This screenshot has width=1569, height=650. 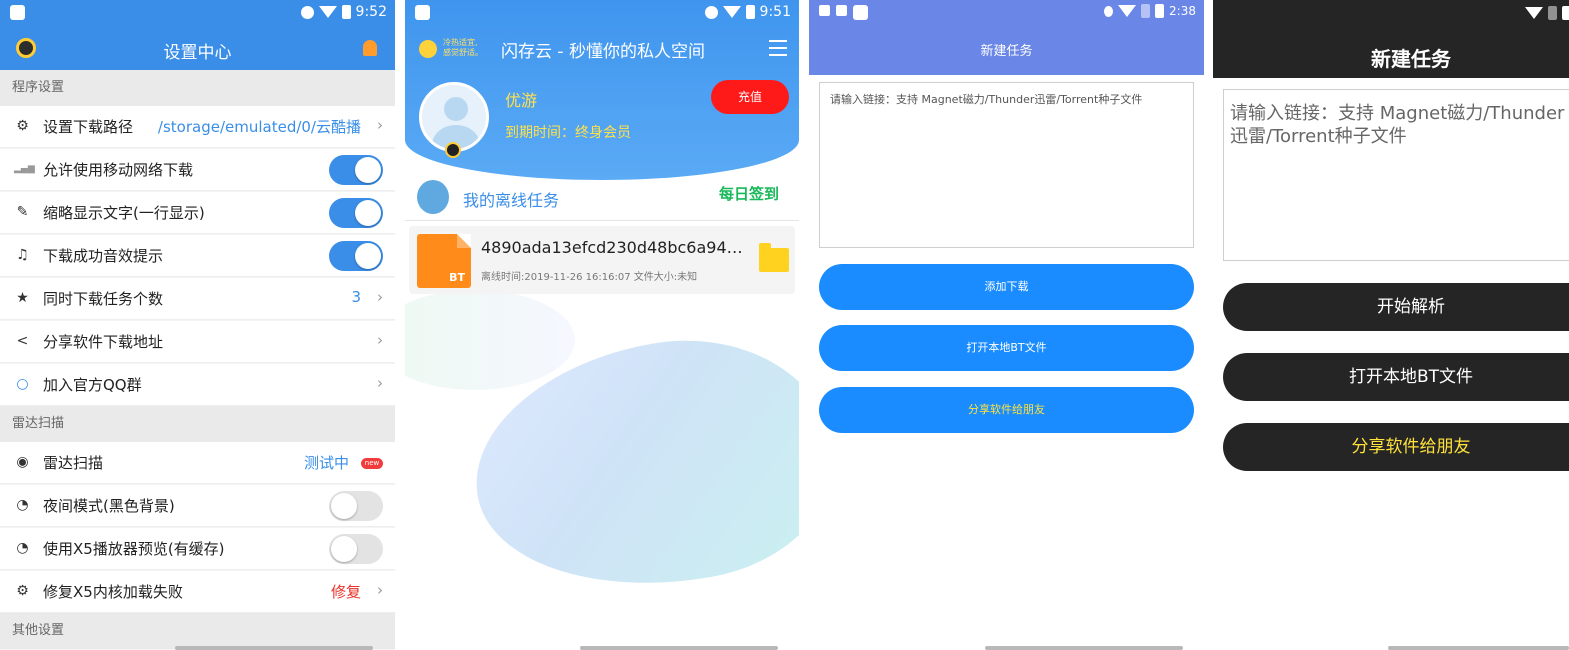 What do you see at coordinates (197, 463) in the screenshot?
I see `setting-radar: ◉ 雷达扫描 测试中 new` at bounding box center [197, 463].